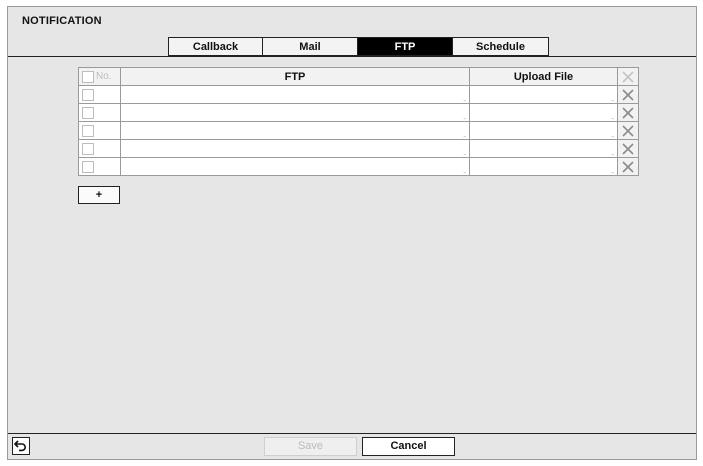 This screenshot has height=466, width=703. What do you see at coordinates (310, 446) in the screenshot?
I see `save-button: Save` at bounding box center [310, 446].